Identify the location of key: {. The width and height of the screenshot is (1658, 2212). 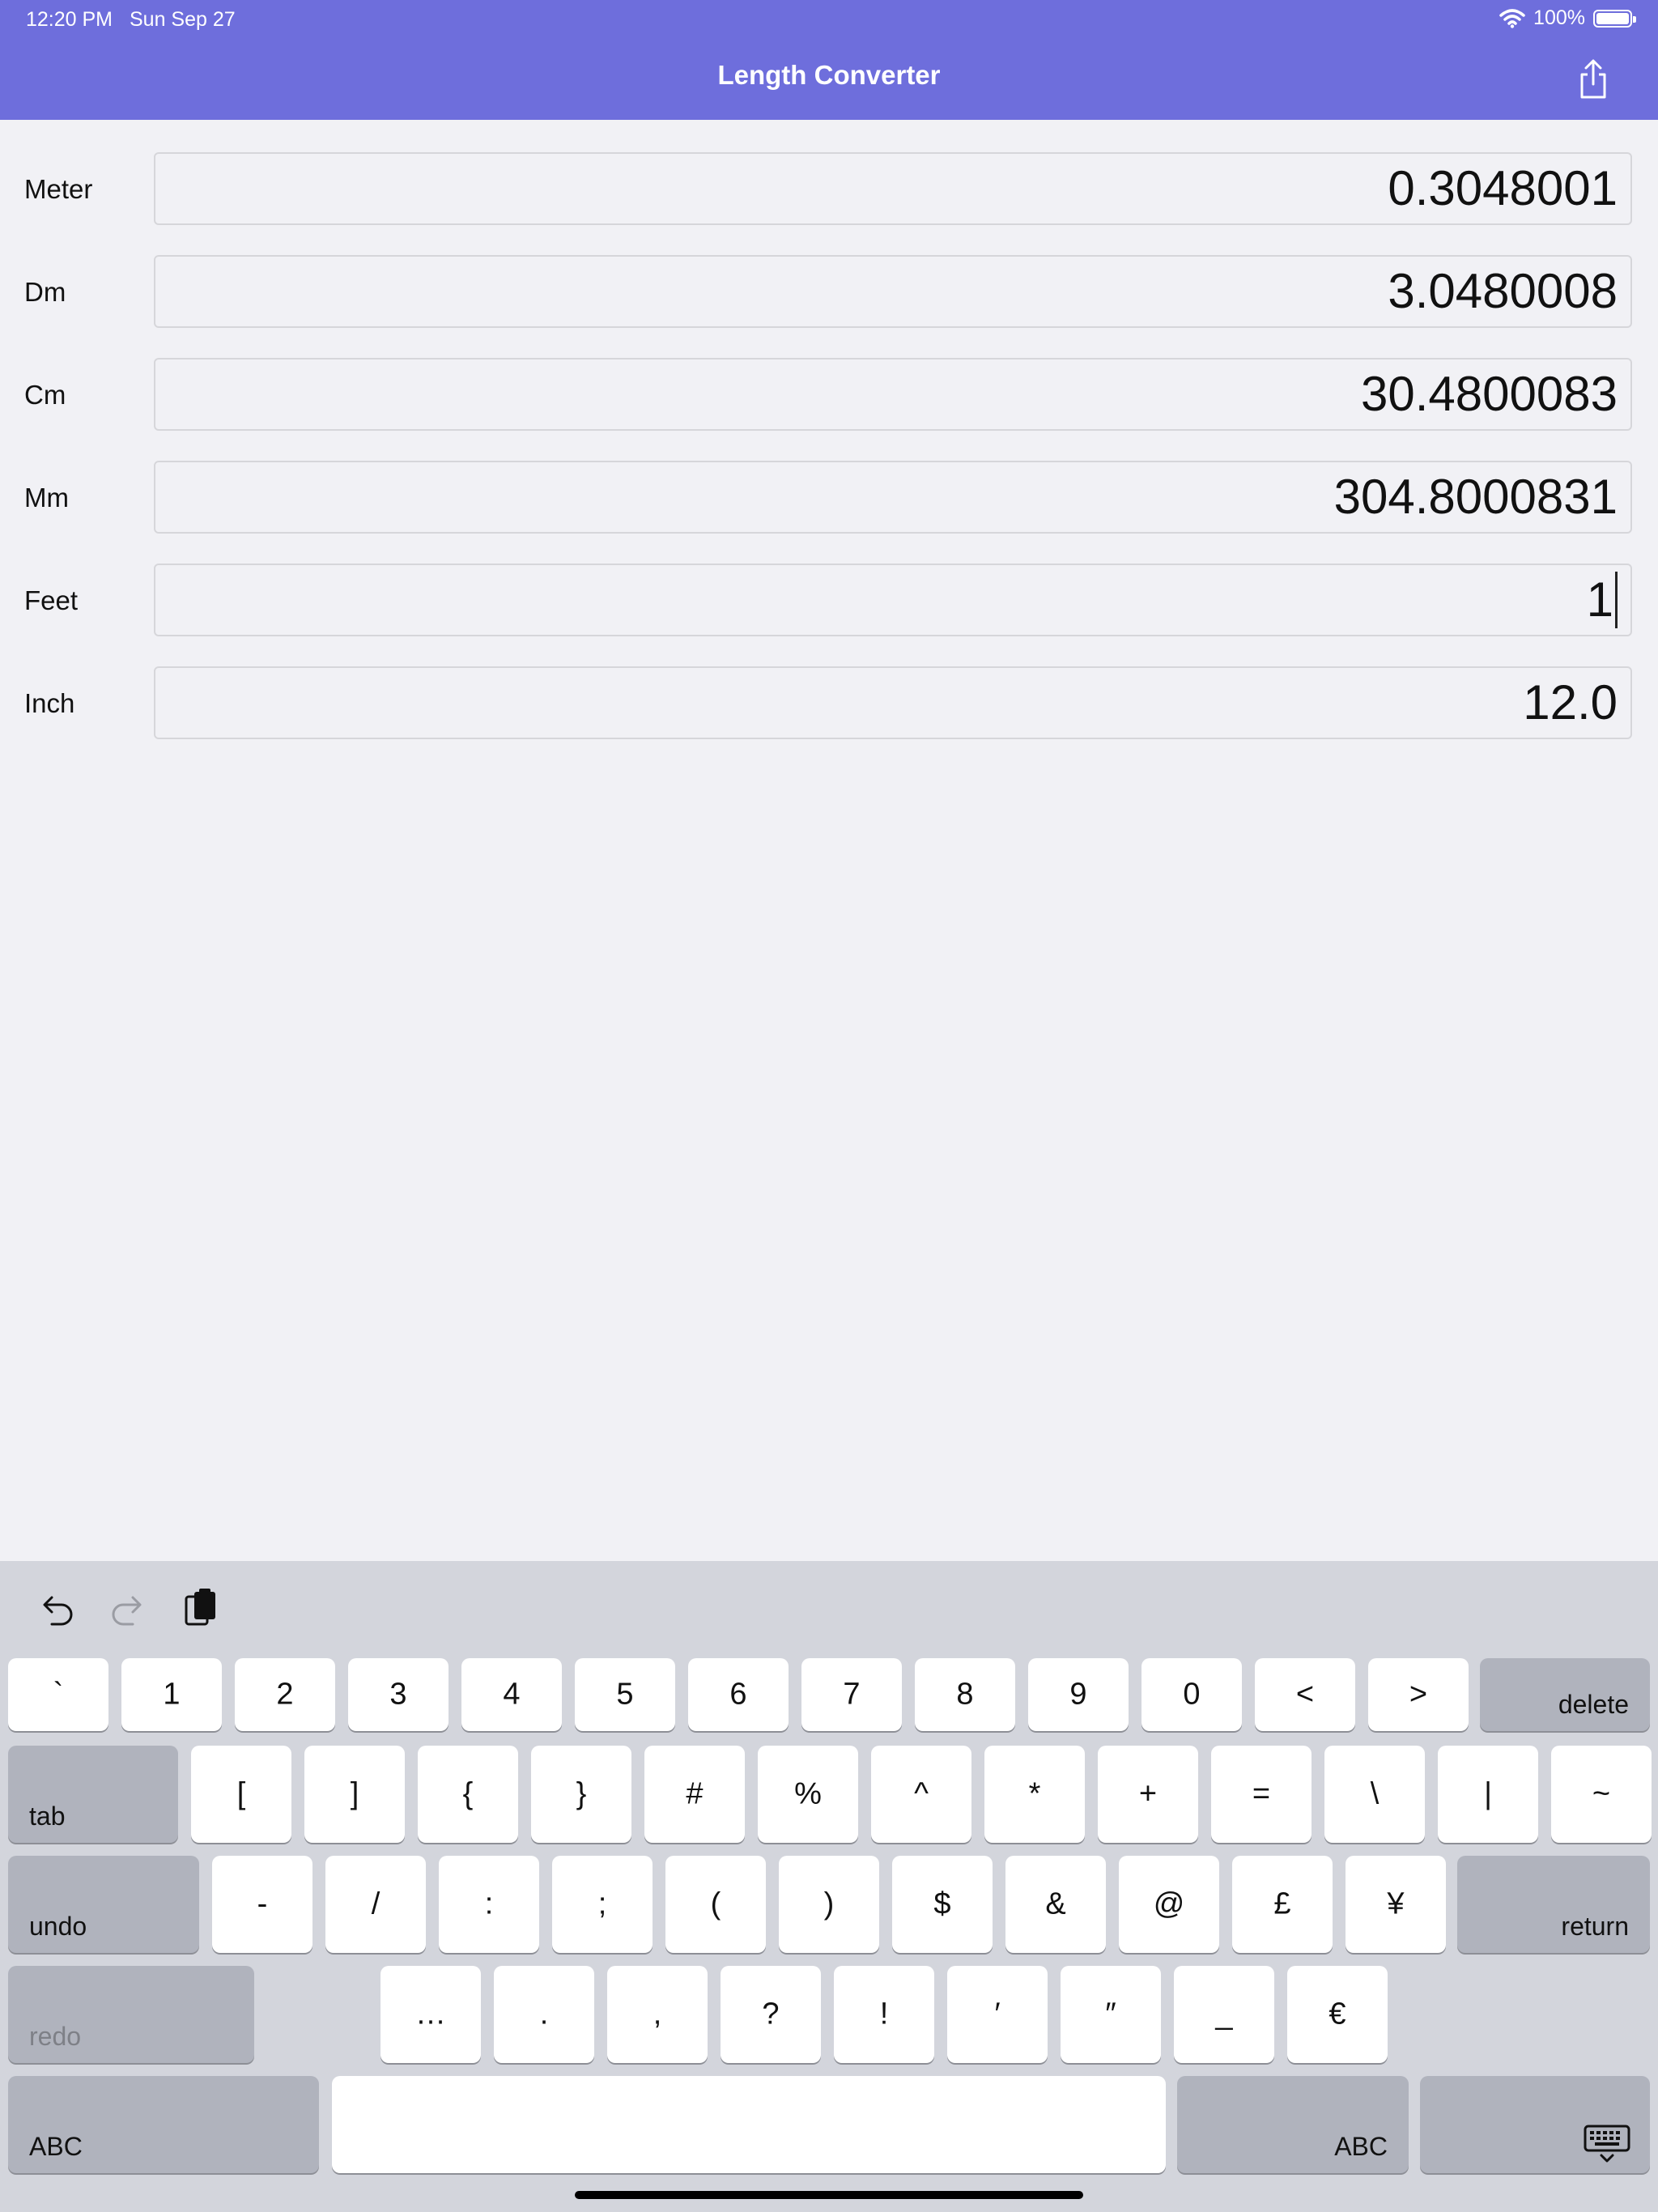
(468, 1795).